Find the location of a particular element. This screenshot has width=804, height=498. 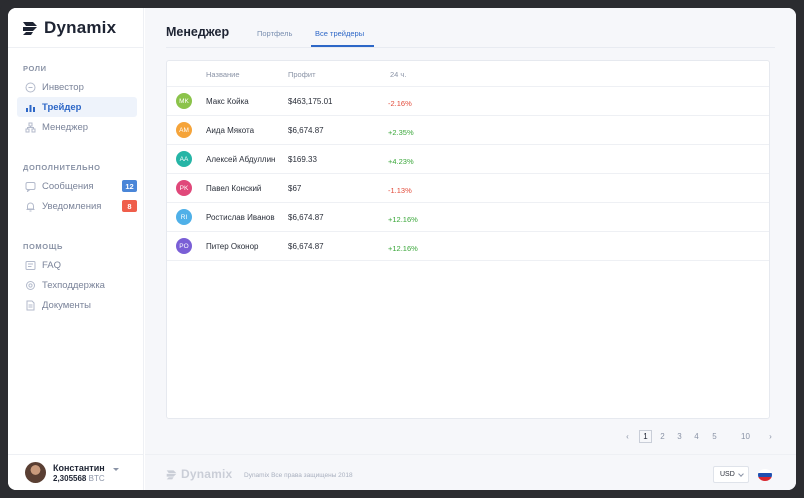

sidebar-item-label: Менеджер is located at coordinates (65, 127).